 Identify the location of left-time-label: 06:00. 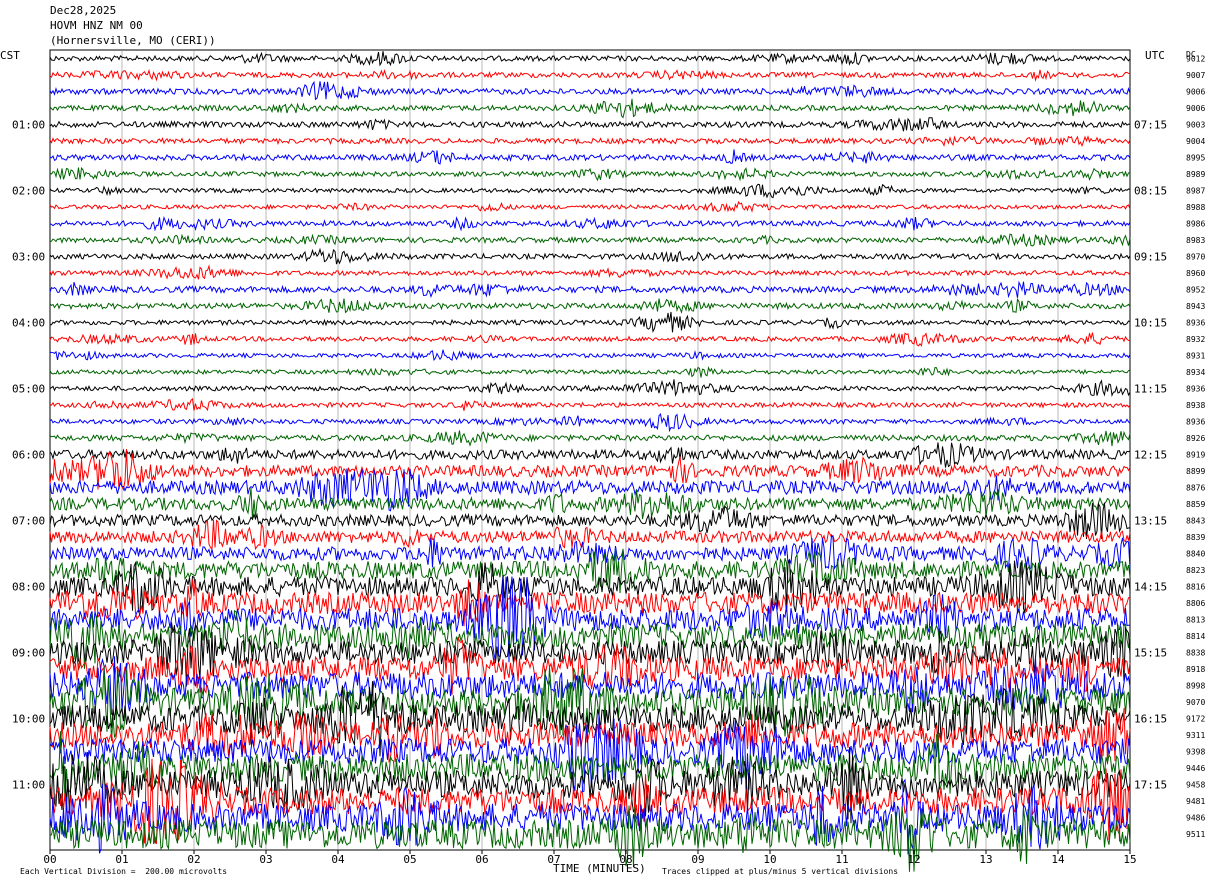
(28, 455).